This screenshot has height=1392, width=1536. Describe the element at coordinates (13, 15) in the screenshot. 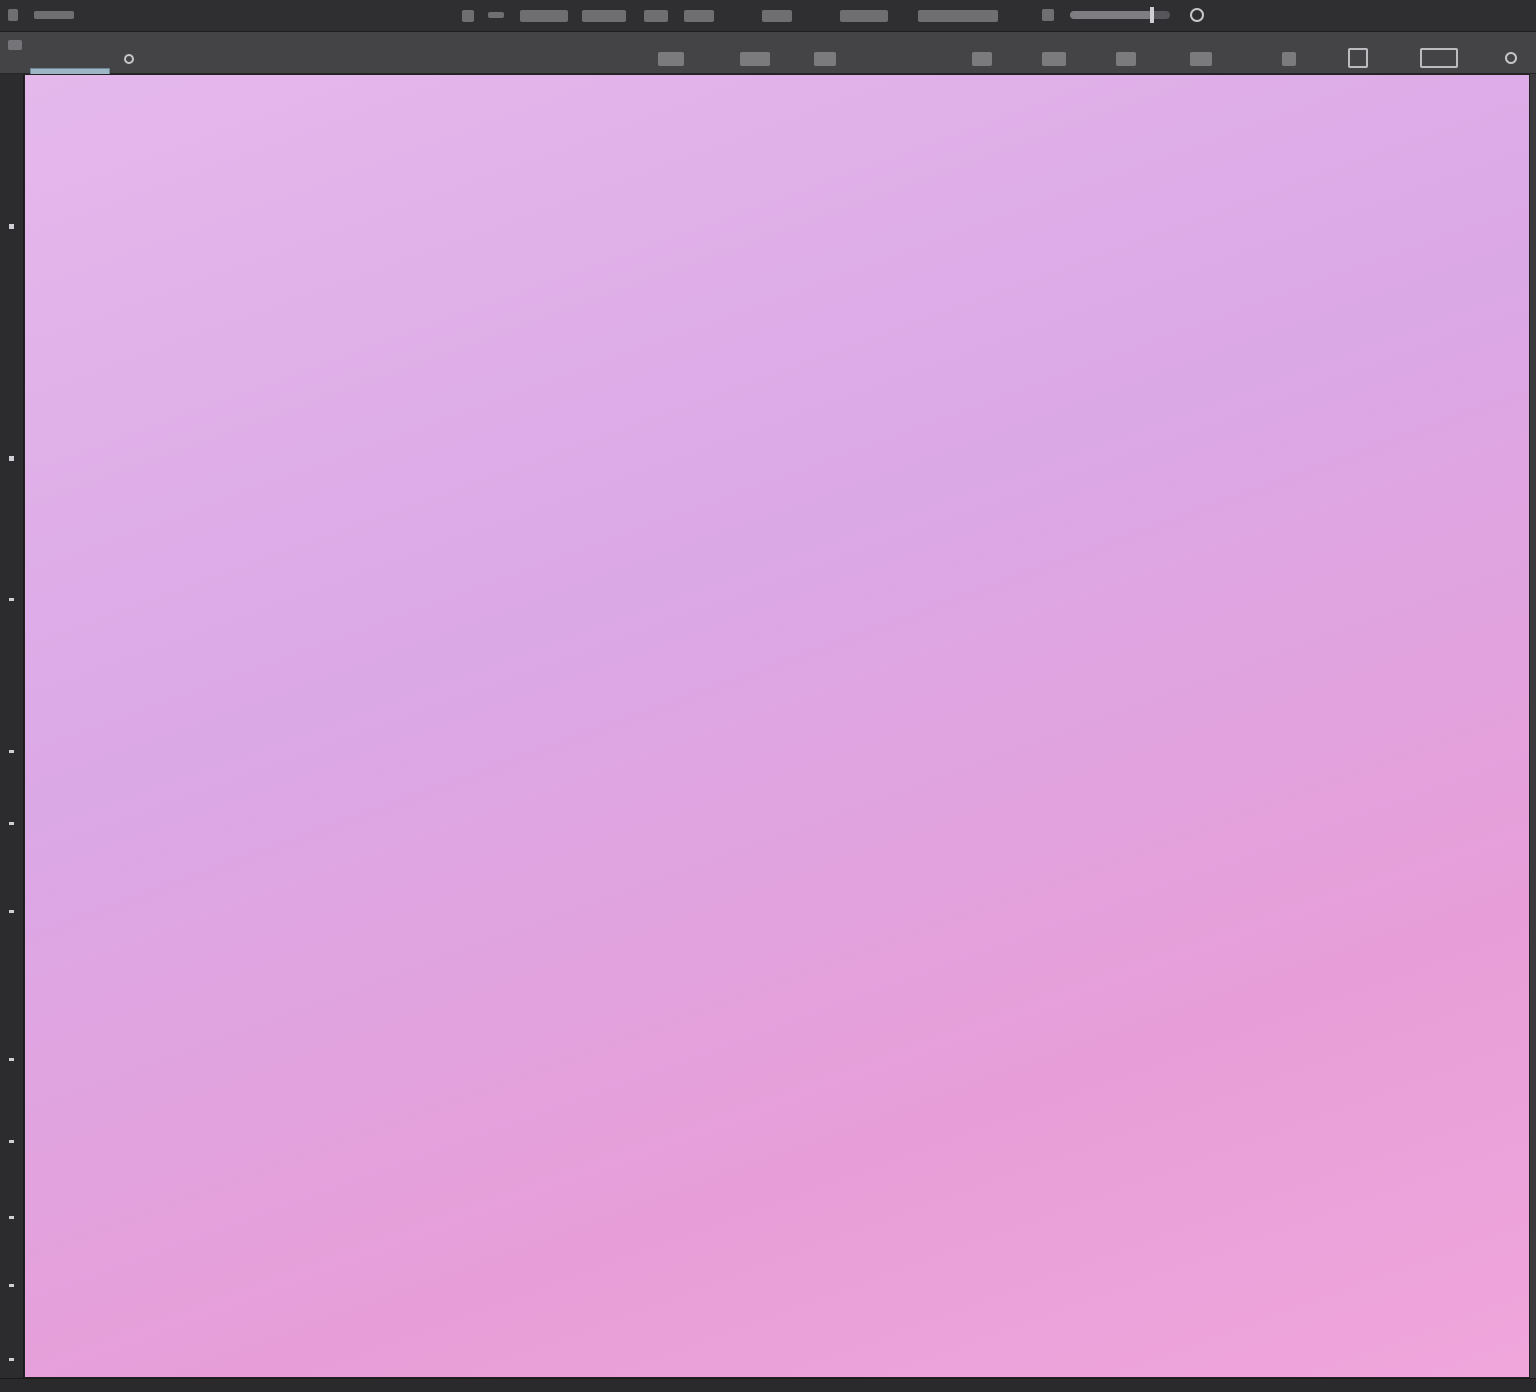

I see `app-menu-button` at that location.